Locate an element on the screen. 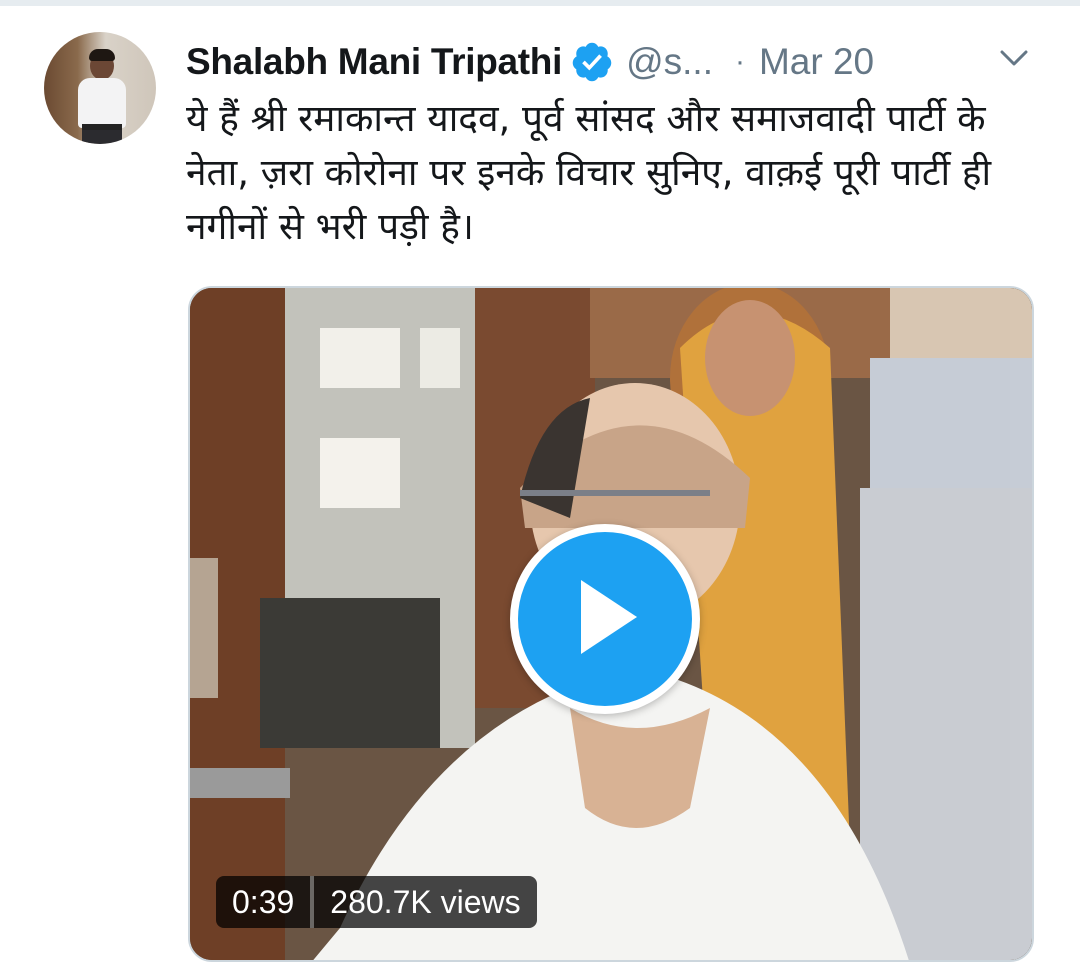  chevron-down-icon is located at coordinates (1014, 60).